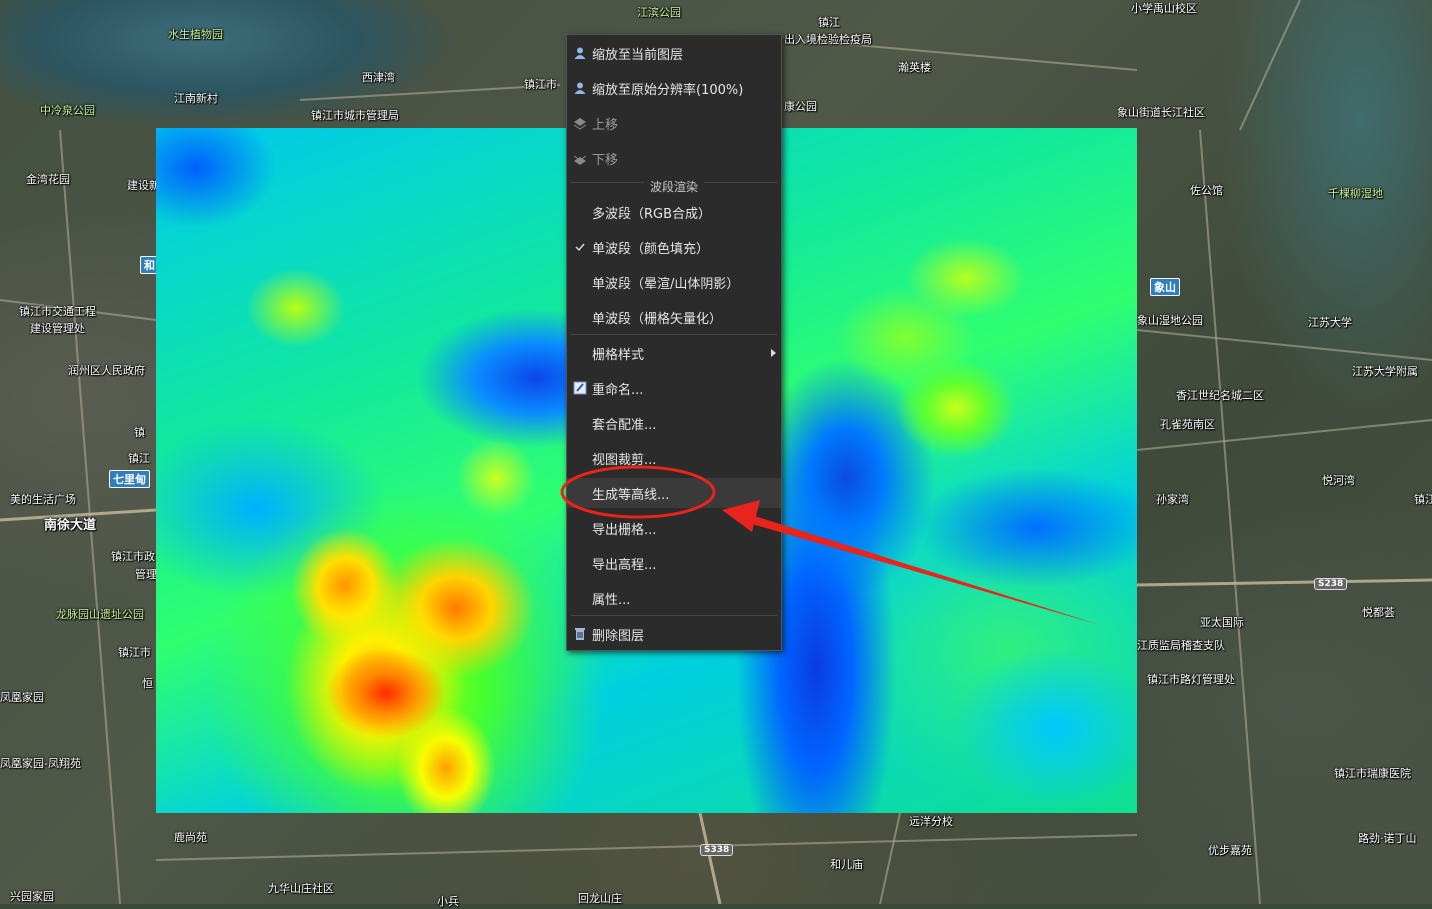 The width and height of the screenshot is (1432, 909). I want to click on map-label: 远洋分校, so click(931, 821).